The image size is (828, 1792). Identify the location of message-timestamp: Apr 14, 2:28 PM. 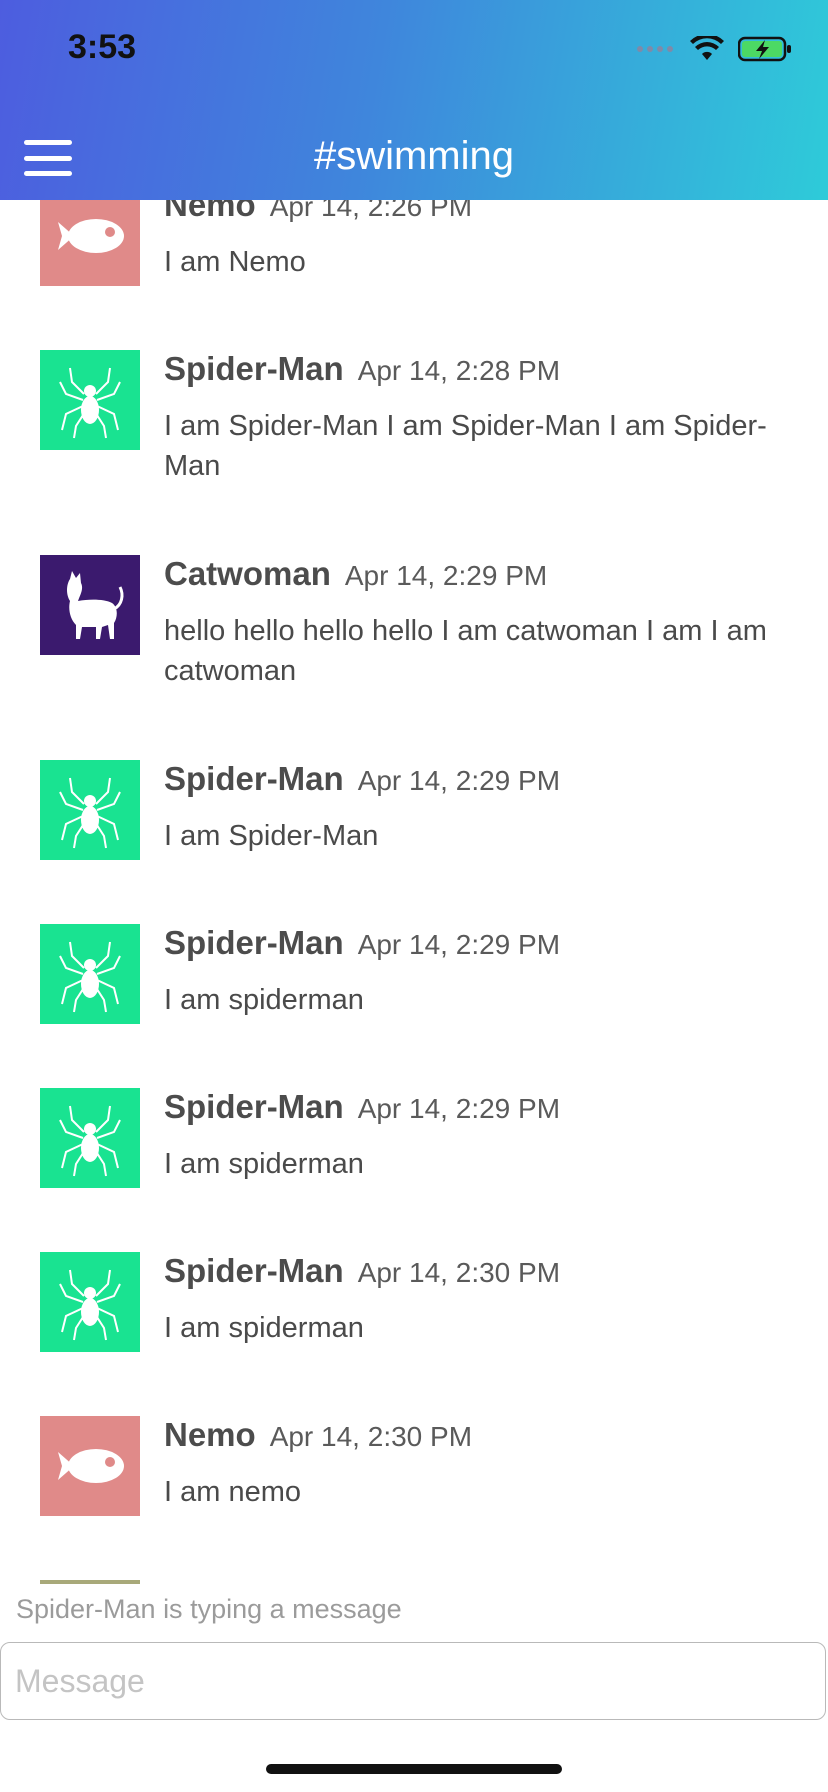
(459, 370).